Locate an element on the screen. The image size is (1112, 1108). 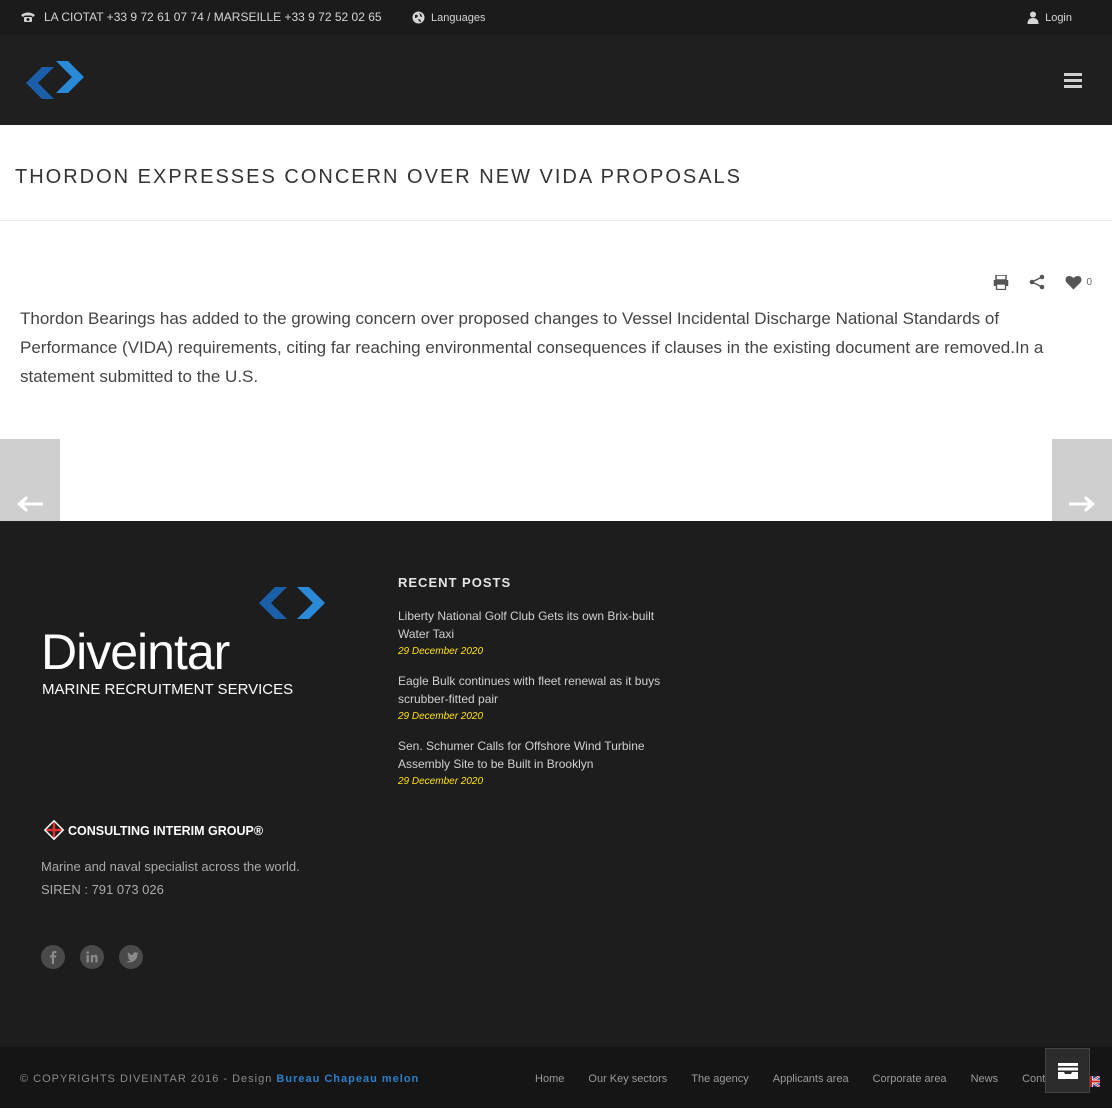
arrow-left-icon is located at coordinates (30, 504).